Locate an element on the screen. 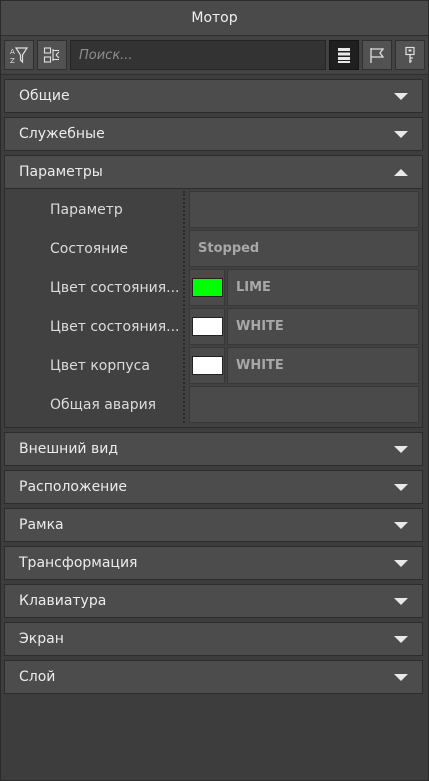 The width and height of the screenshot is (429, 781). color-value: LIME is located at coordinates (323, 287).